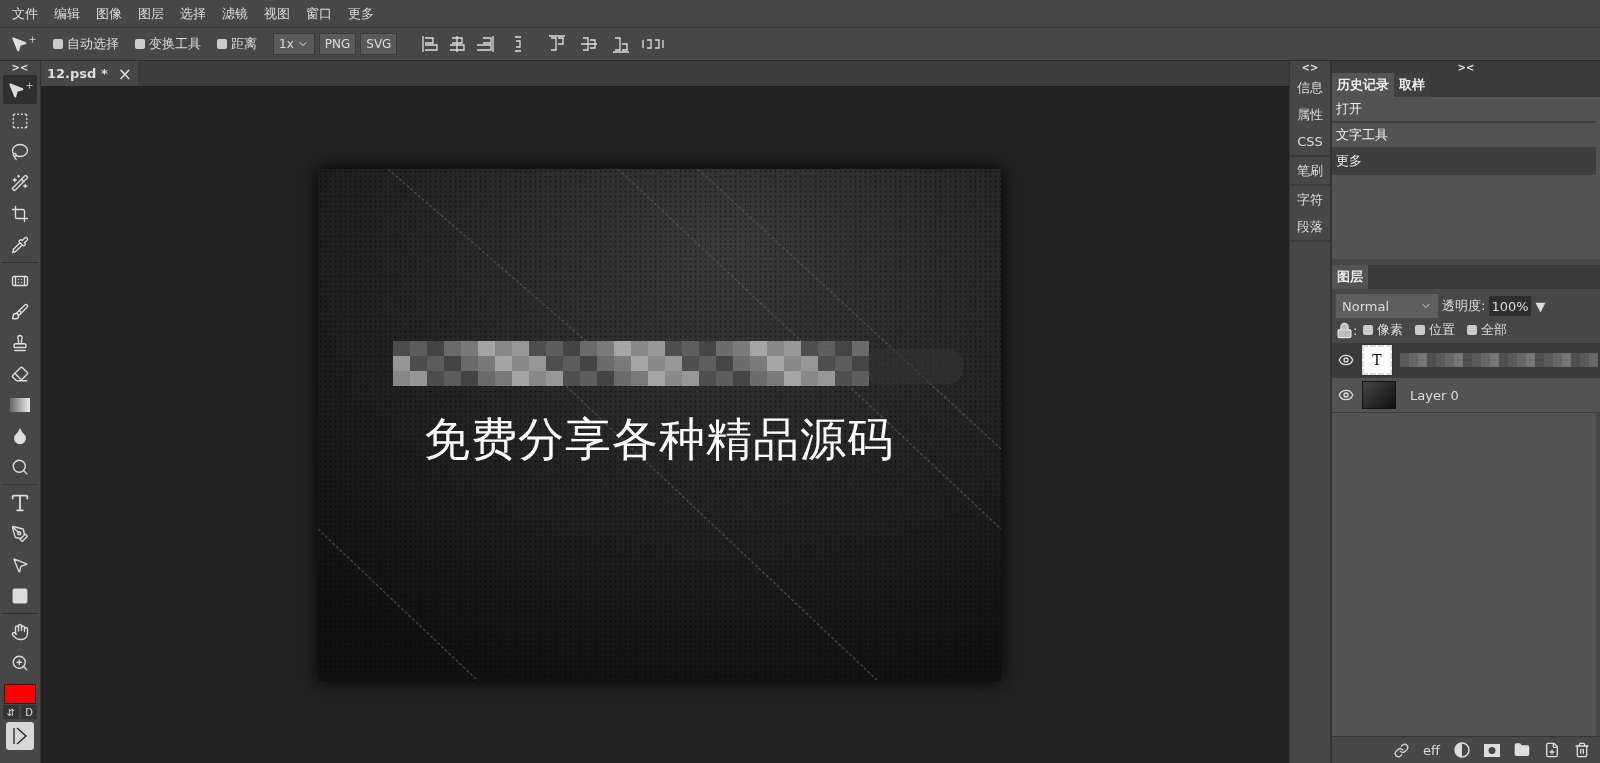 Image resolution: width=1600 pixels, height=763 pixels. I want to click on export-button: PNG, so click(337, 44).